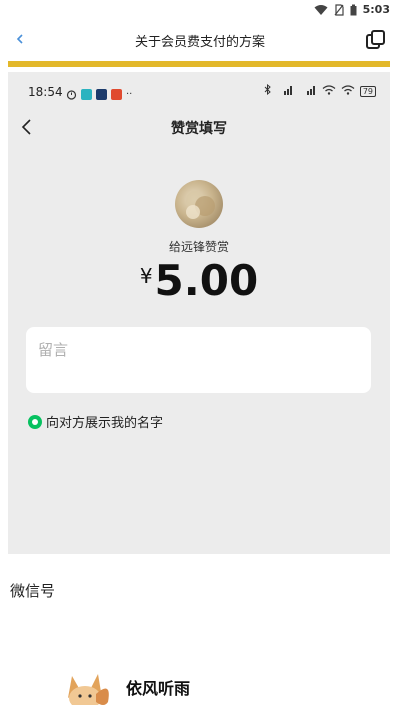  I want to click on embedded-system-icons: 79, so click(320, 90).